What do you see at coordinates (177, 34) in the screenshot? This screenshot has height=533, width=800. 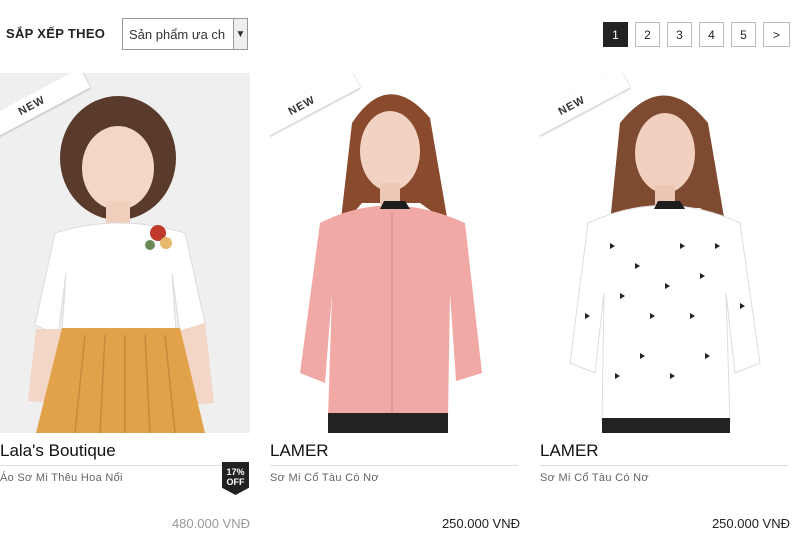 I see `sort-select-value: Sản phẩm ưa ch` at bounding box center [177, 34].